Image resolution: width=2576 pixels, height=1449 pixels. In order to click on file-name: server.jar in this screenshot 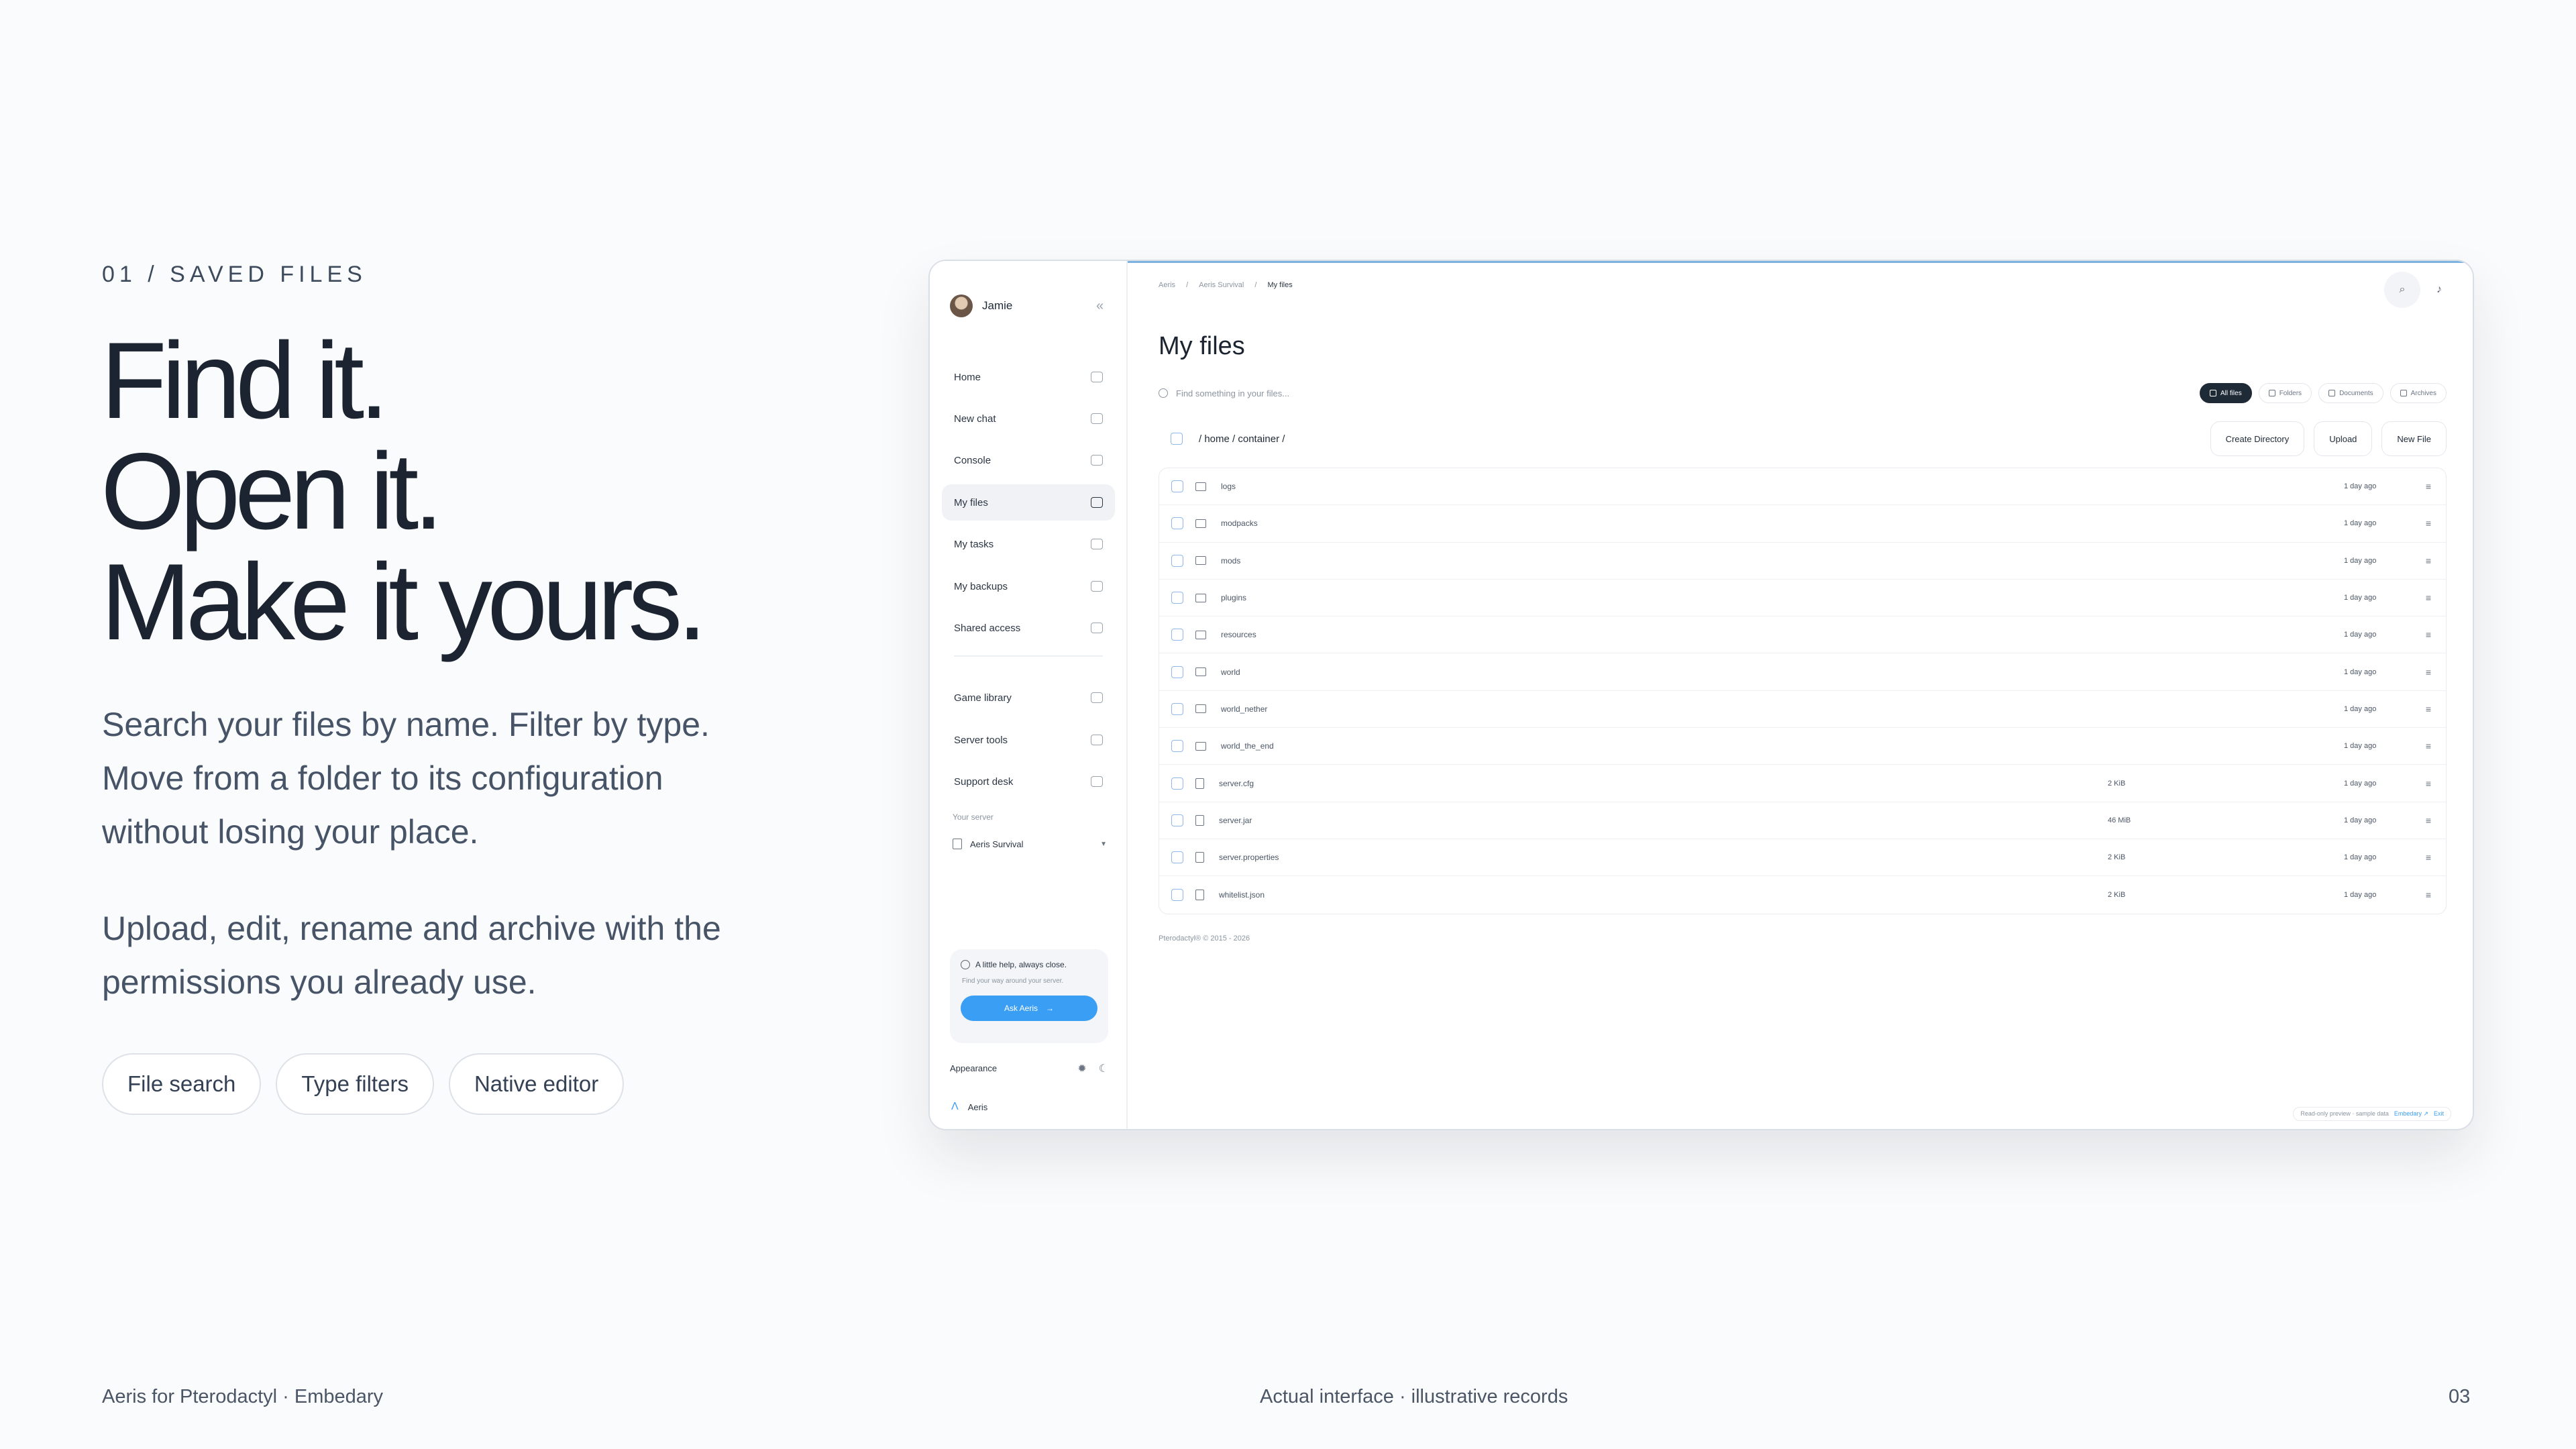, I will do `click(1235, 820)`.